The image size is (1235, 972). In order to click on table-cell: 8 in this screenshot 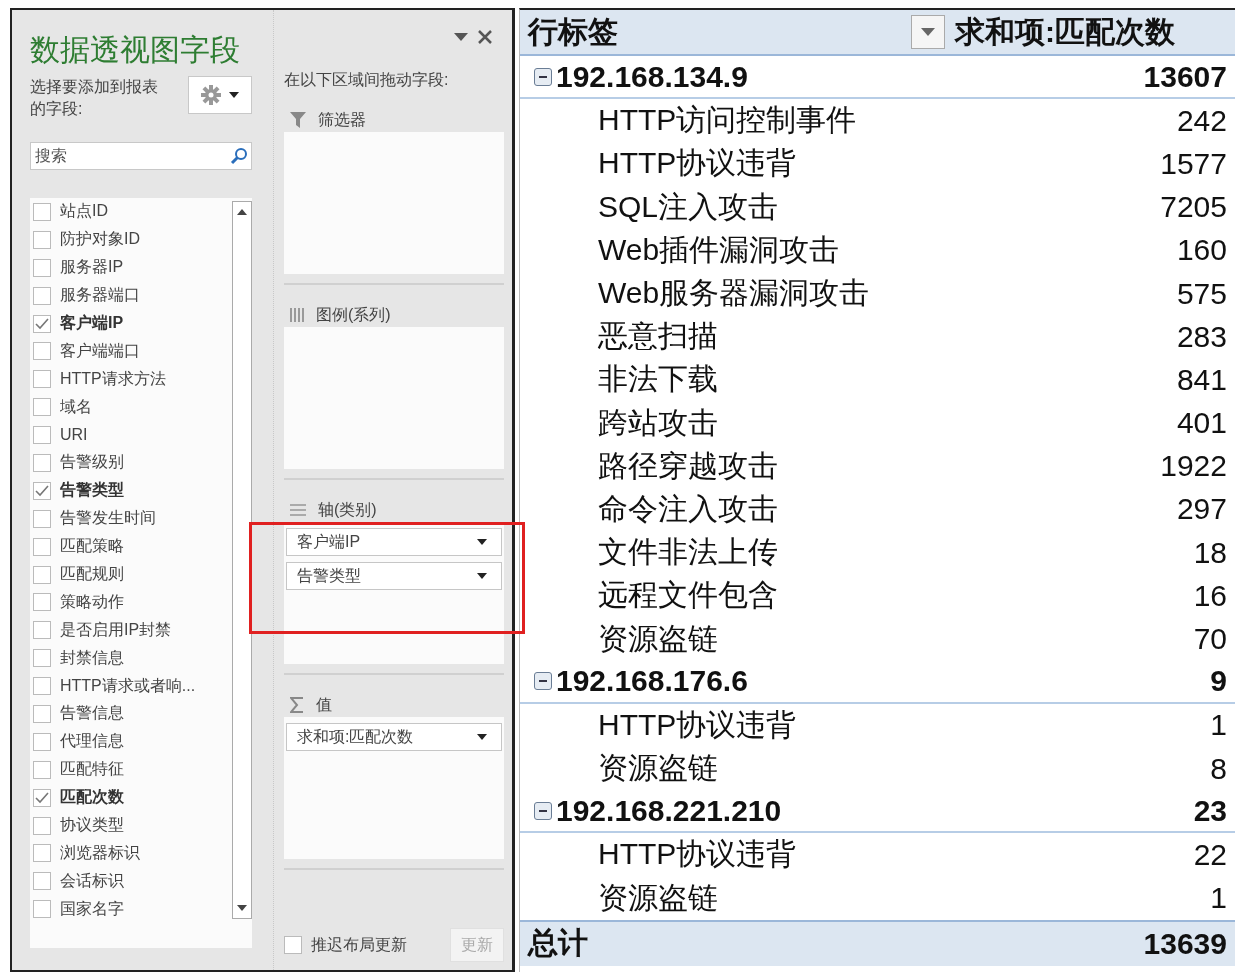, I will do `click(1218, 768)`.